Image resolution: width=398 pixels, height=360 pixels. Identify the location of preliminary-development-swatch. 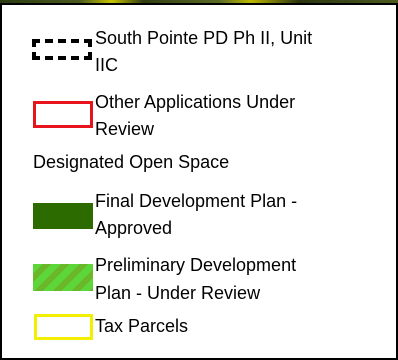
(63, 277).